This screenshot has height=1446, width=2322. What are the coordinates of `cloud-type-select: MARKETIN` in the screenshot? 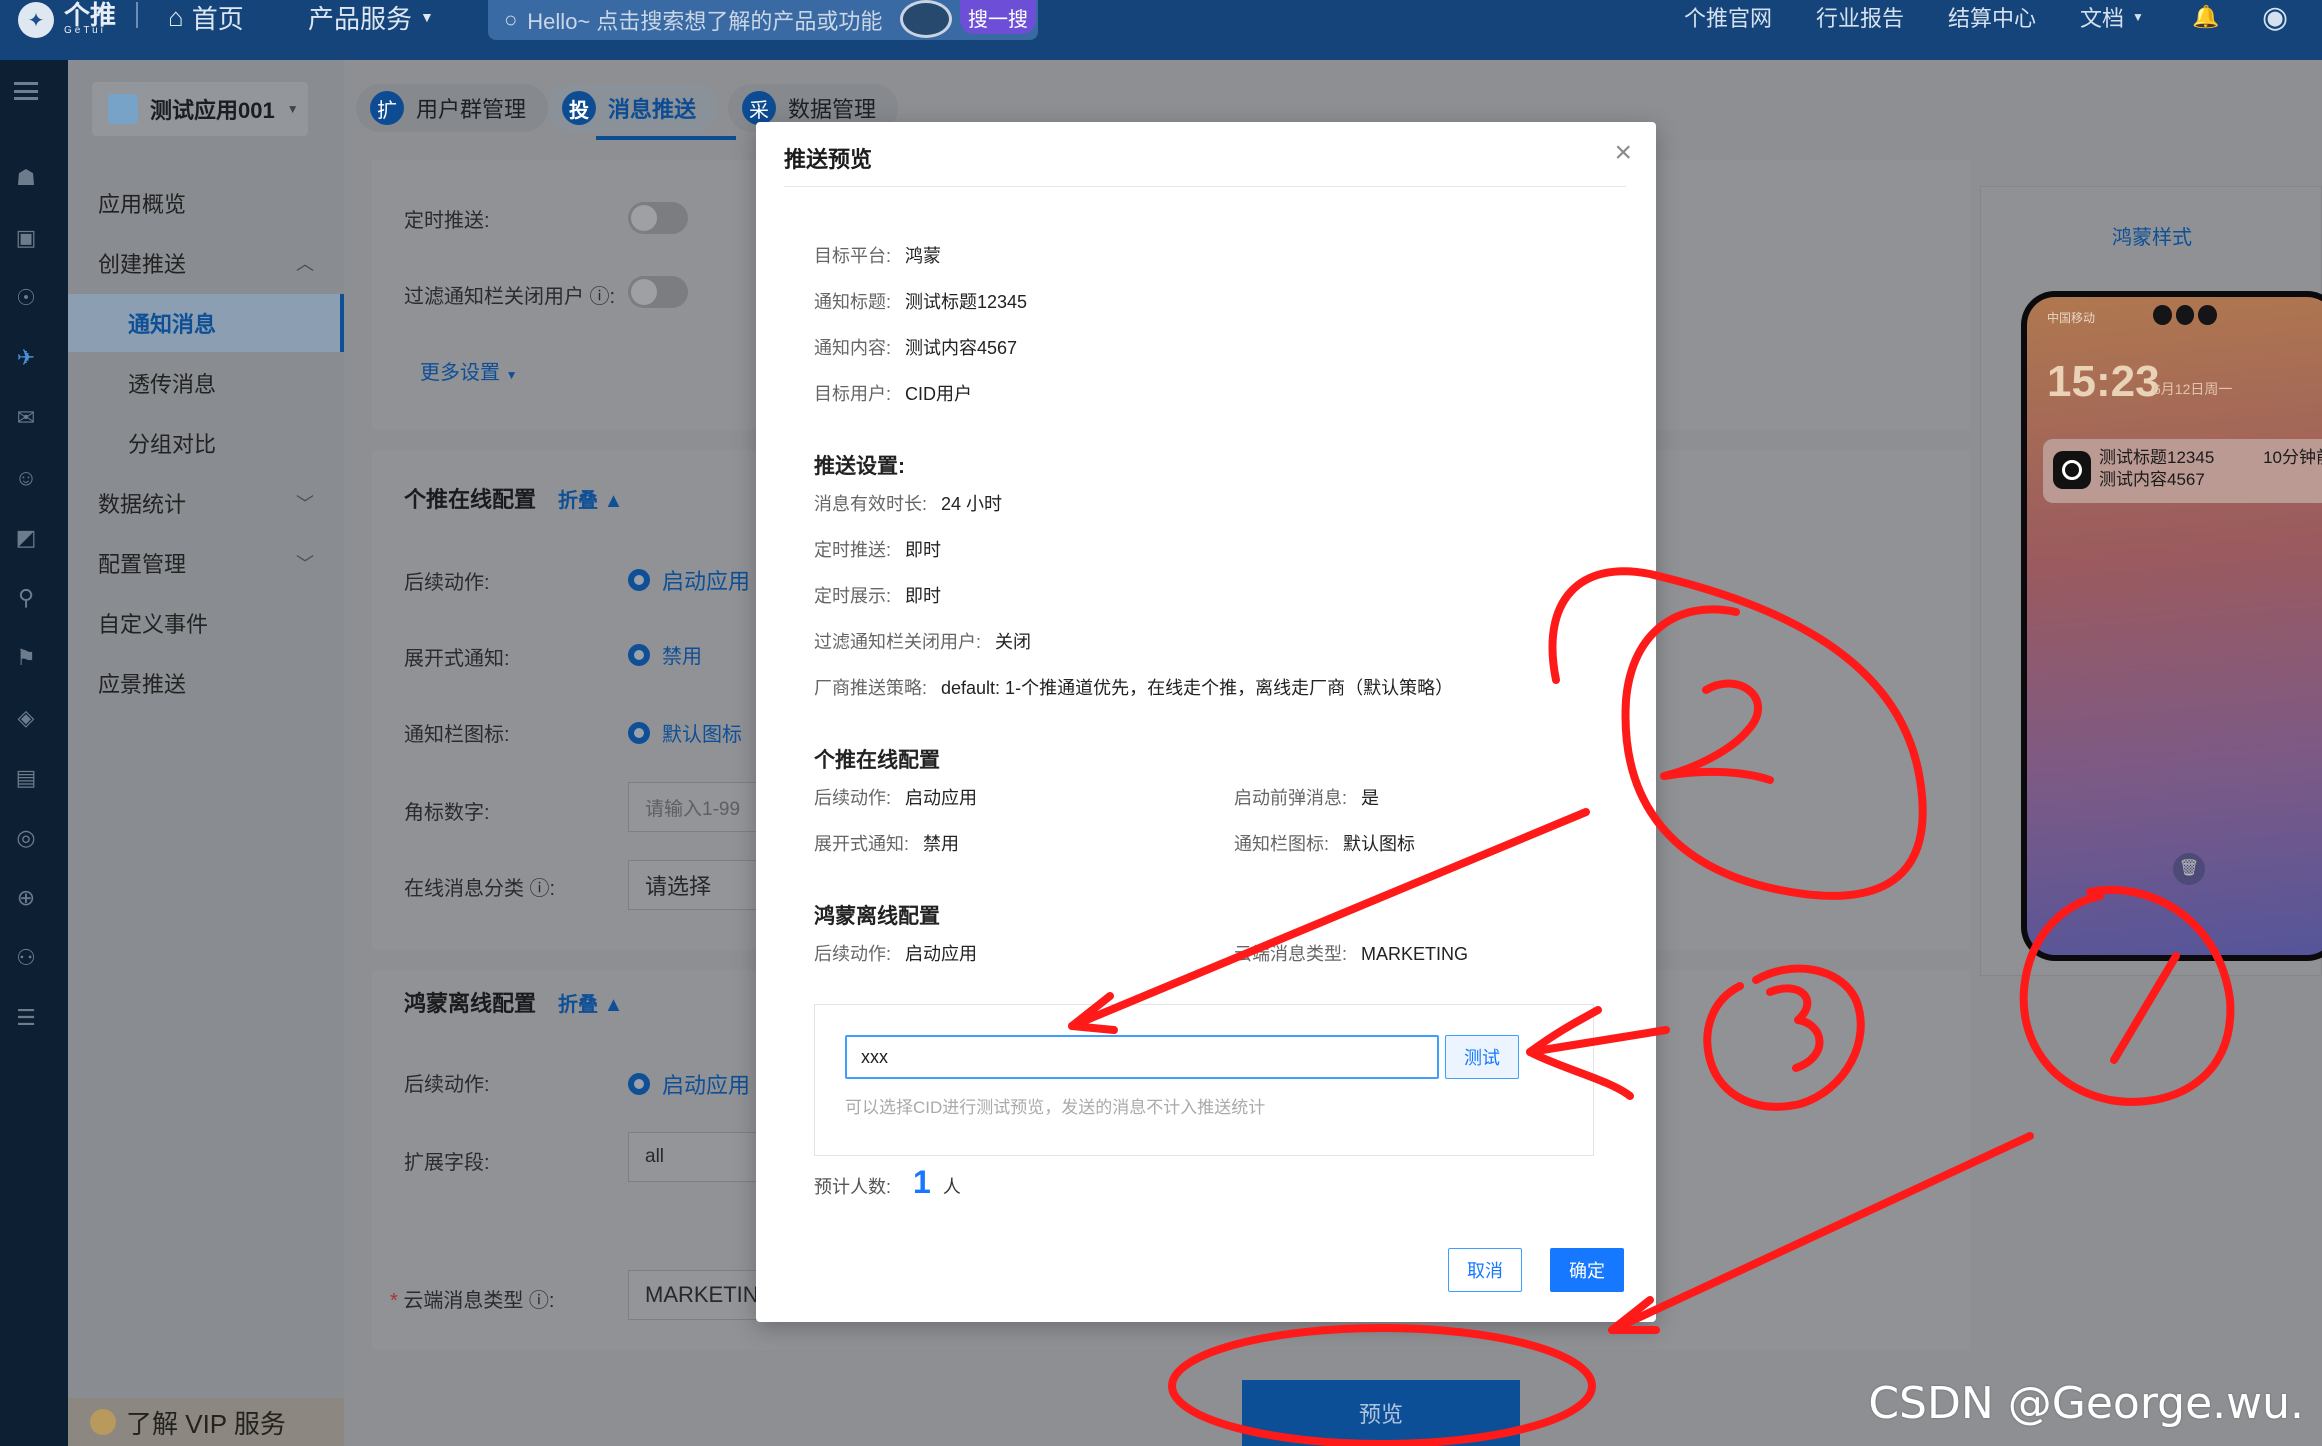 It's located at (693, 1295).